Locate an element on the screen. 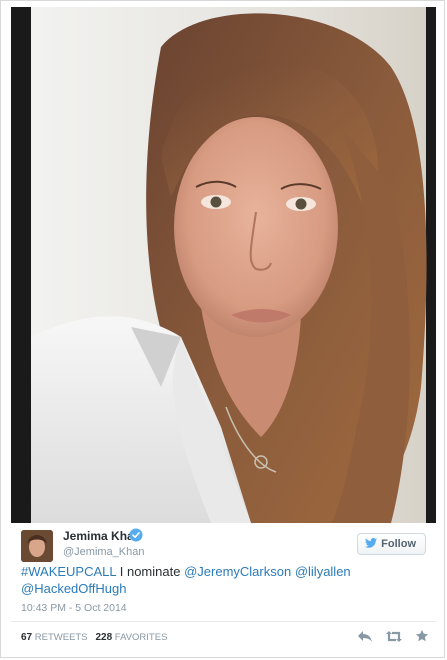 The width and height of the screenshot is (447, 660). divider is located at coordinates (223, 621).